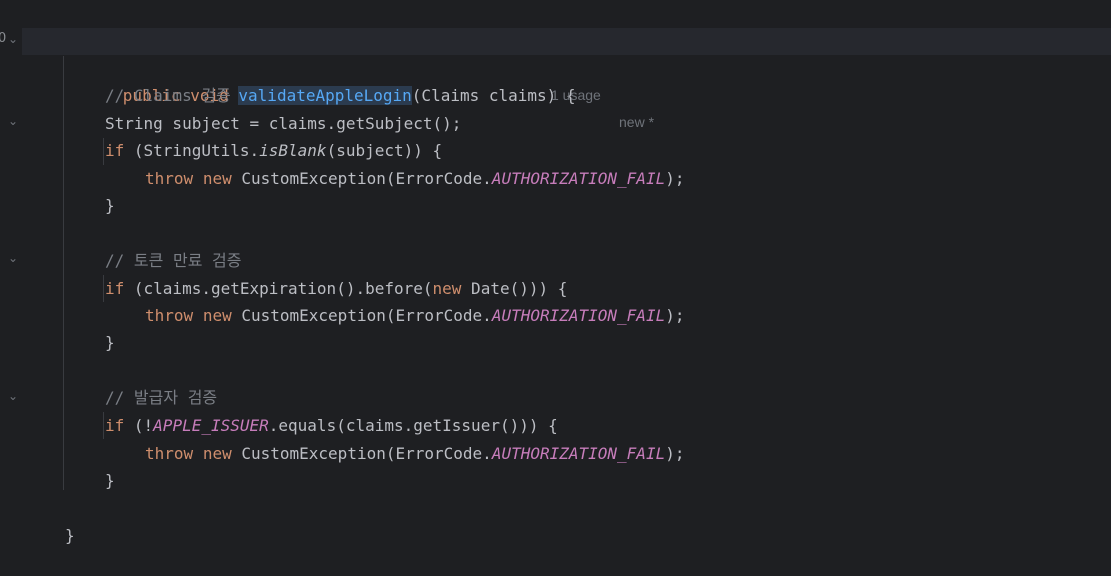  Describe the element at coordinates (566, 382) in the screenshot. I see `code-line: // 발급자 검증` at that location.